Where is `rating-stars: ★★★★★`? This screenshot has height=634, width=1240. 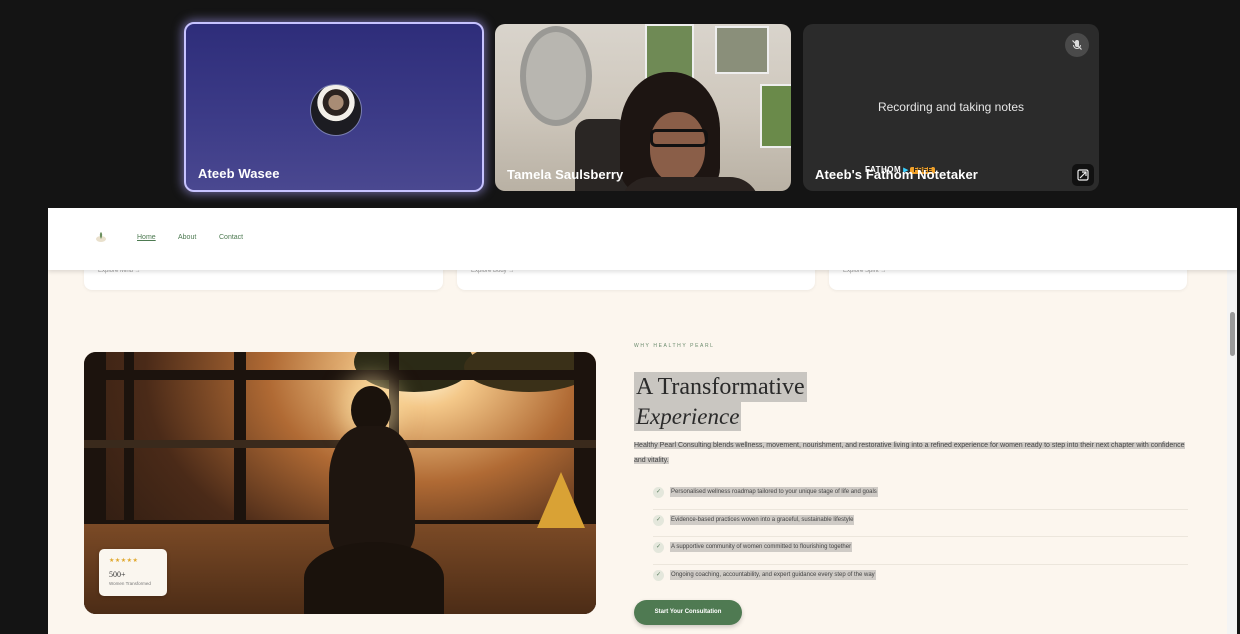 rating-stars: ★★★★★ is located at coordinates (124, 561).